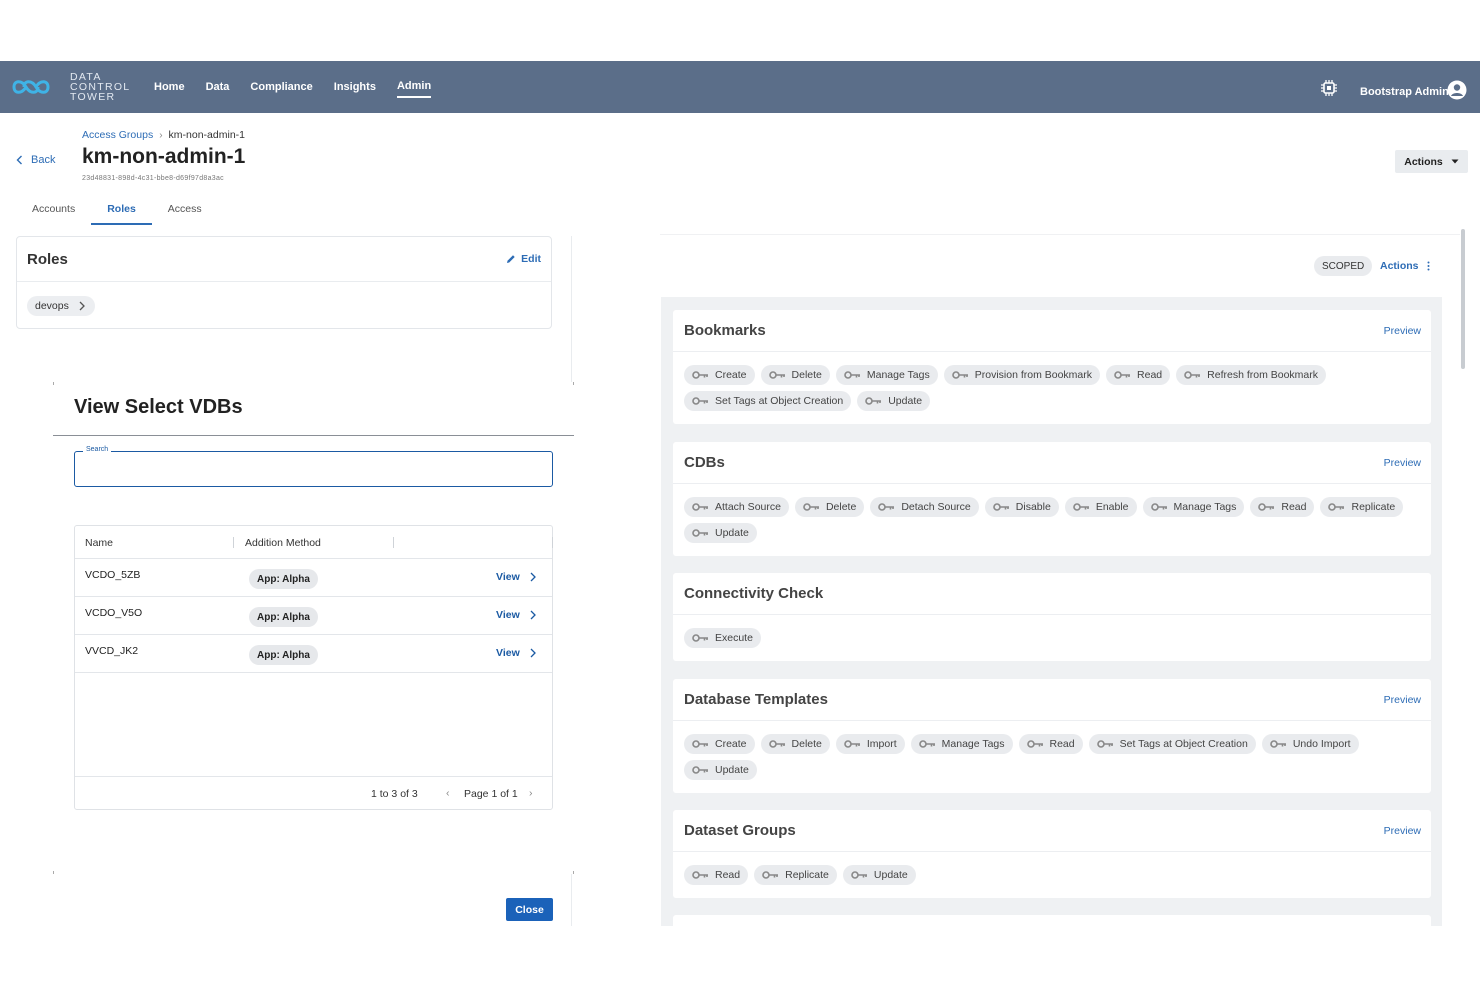  Describe the element at coordinates (35, 160) in the screenshot. I see `back-button: Back` at that location.